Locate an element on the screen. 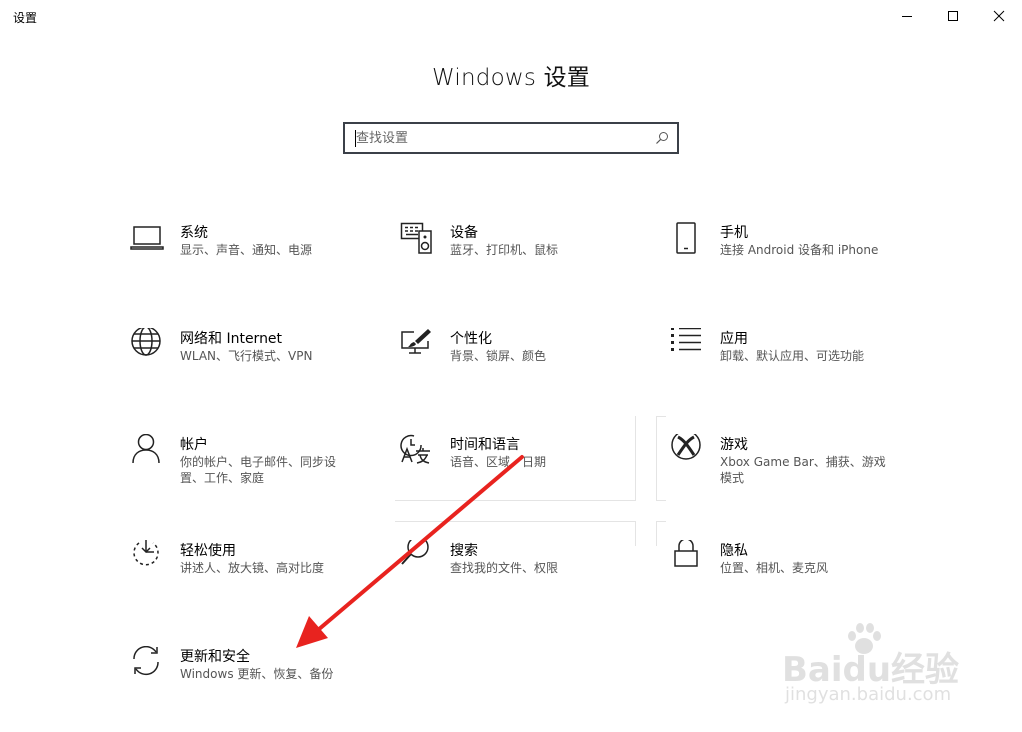  search-icon is located at coordinates (662, 138).